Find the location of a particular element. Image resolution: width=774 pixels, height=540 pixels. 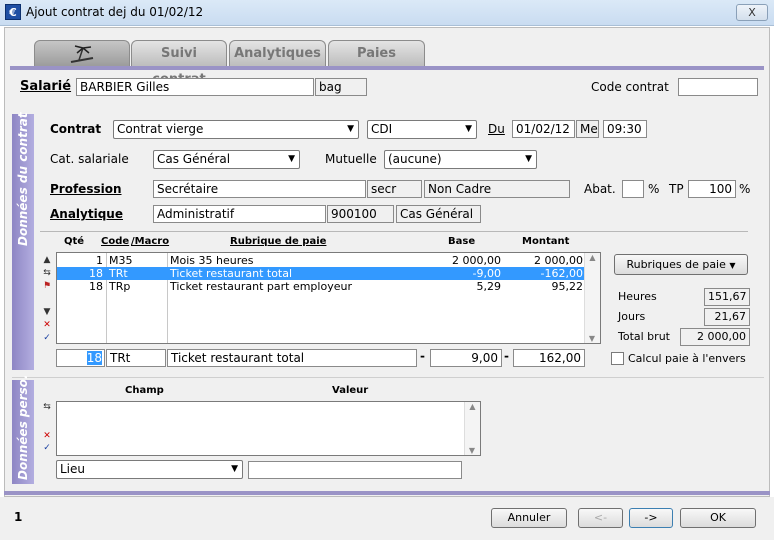

abat-field is located at coordinates (633, 189).